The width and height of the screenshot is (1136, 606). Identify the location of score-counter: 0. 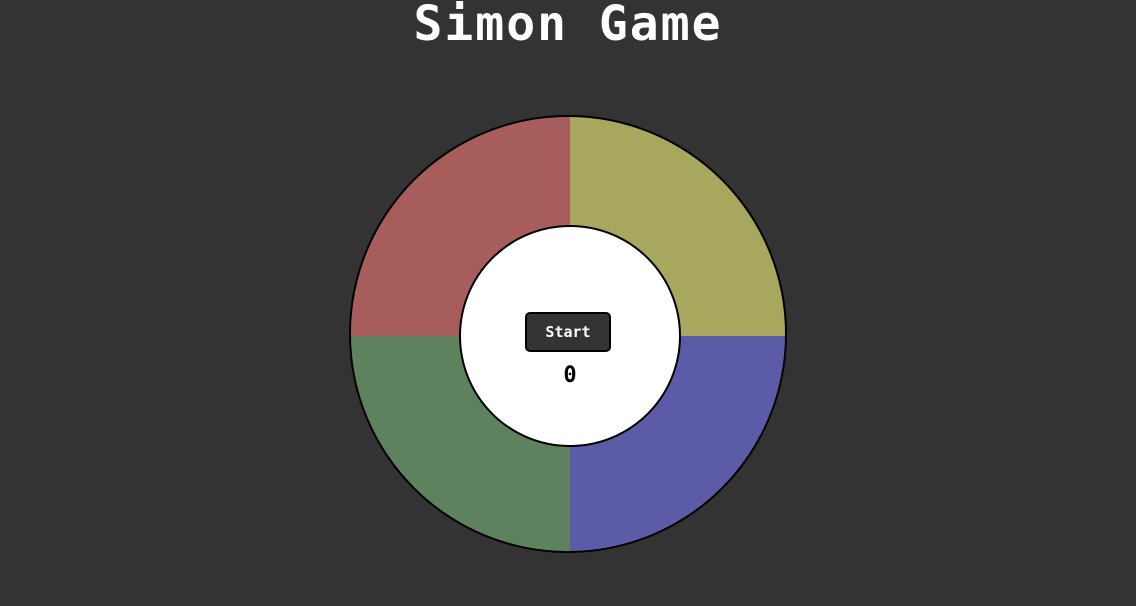
(570, 375).